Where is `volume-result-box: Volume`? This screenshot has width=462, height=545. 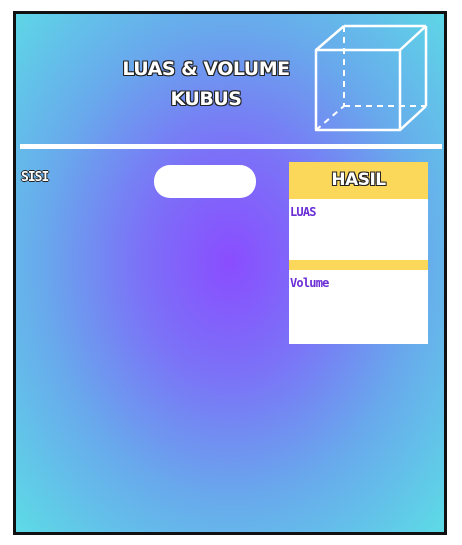 volume-result-box: Volume is located at coordinates (358, 307).